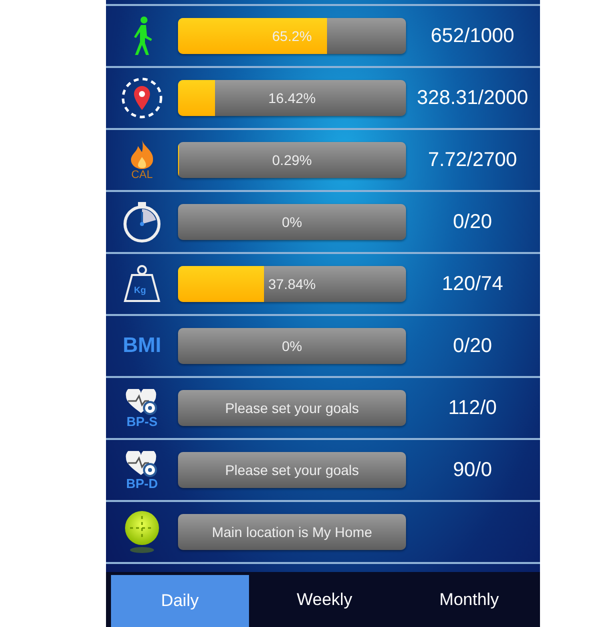 The width and height of the screenshot is (612, 627). What do you see at coordinates (325, 599) in the screenshot?
I see `period-tab: Weekly` at bounding box center [325, 599].